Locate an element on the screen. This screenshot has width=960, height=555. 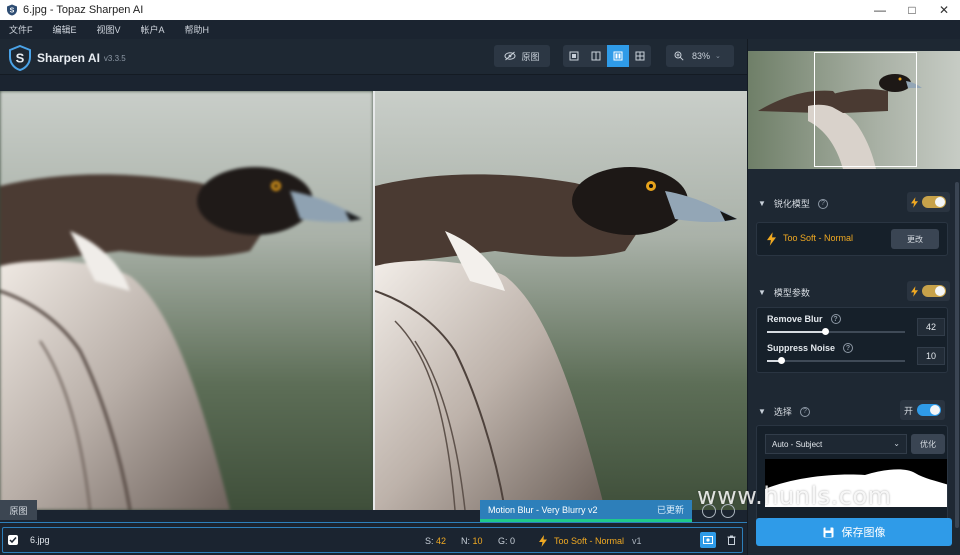
maximize-icon: □ is located at coordinates (912, 10).